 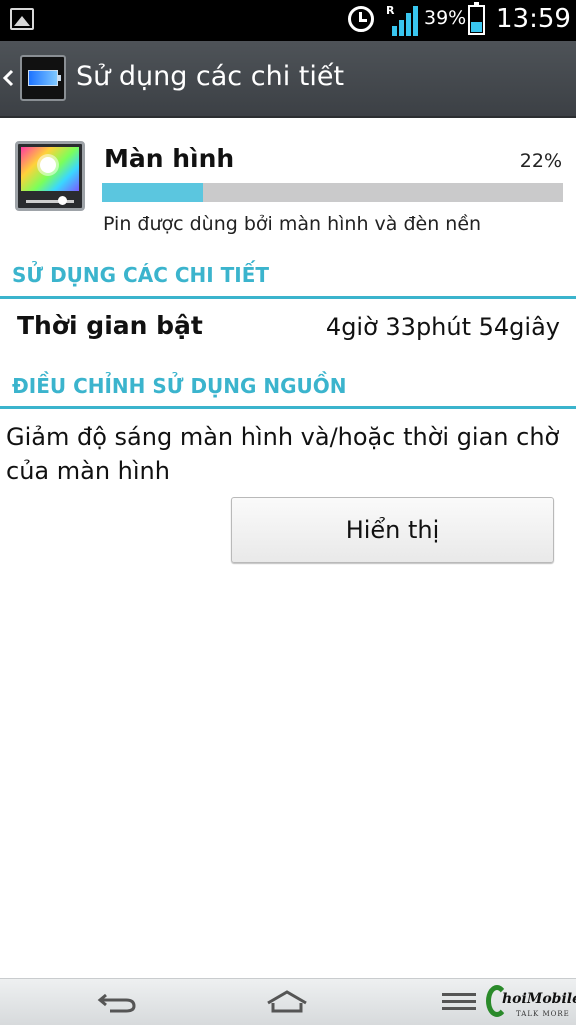 What do you see at coordinates (22, 19) in the screenshot?
I see `gallery-icon` at bounding box center [22, 19].